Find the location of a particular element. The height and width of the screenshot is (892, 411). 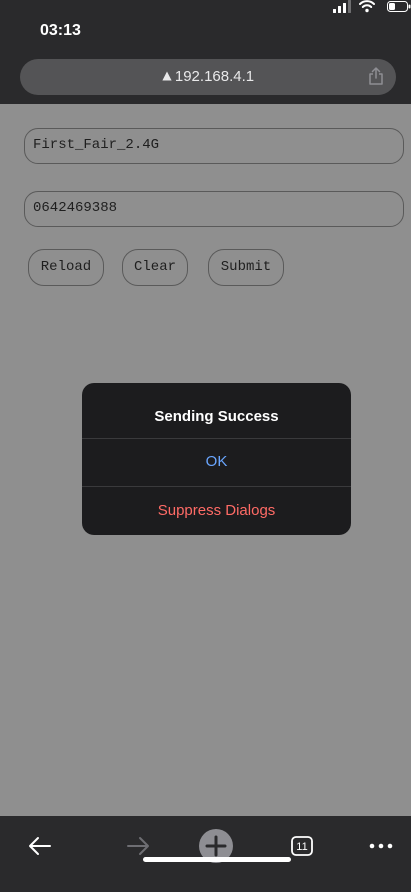

dialog-ok-button: OK is located at coordinates (216, 462).